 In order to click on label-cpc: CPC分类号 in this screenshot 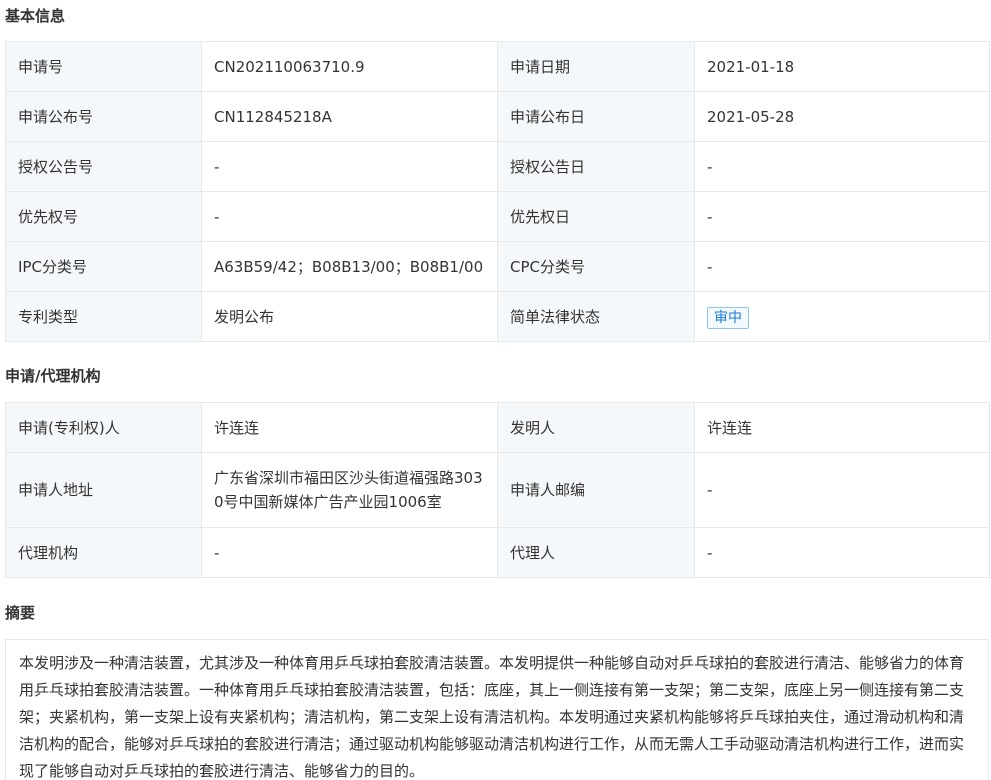, I will do `click(596, 266)`.